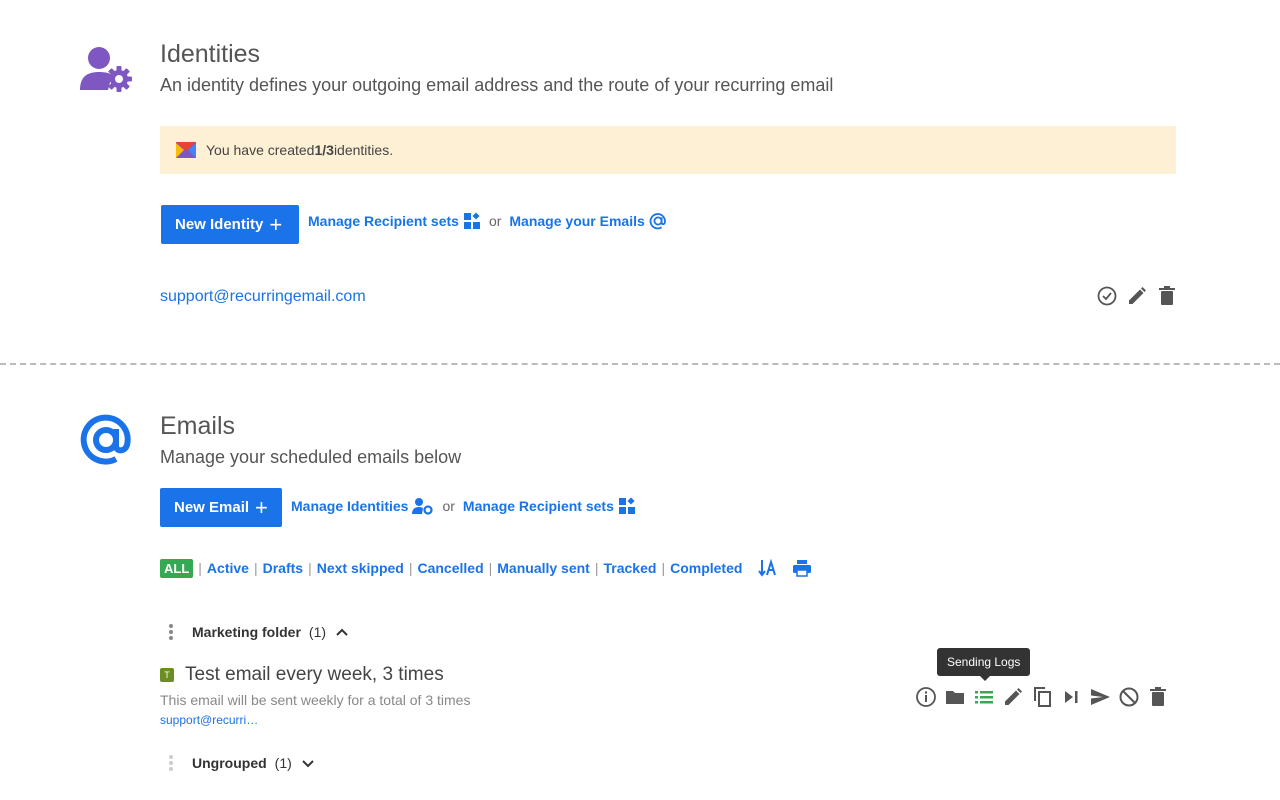 The image size is (1280, 800). Describe the element at coordinates (1042, 697) in the screenshot. I see `copy-icon` at that location.